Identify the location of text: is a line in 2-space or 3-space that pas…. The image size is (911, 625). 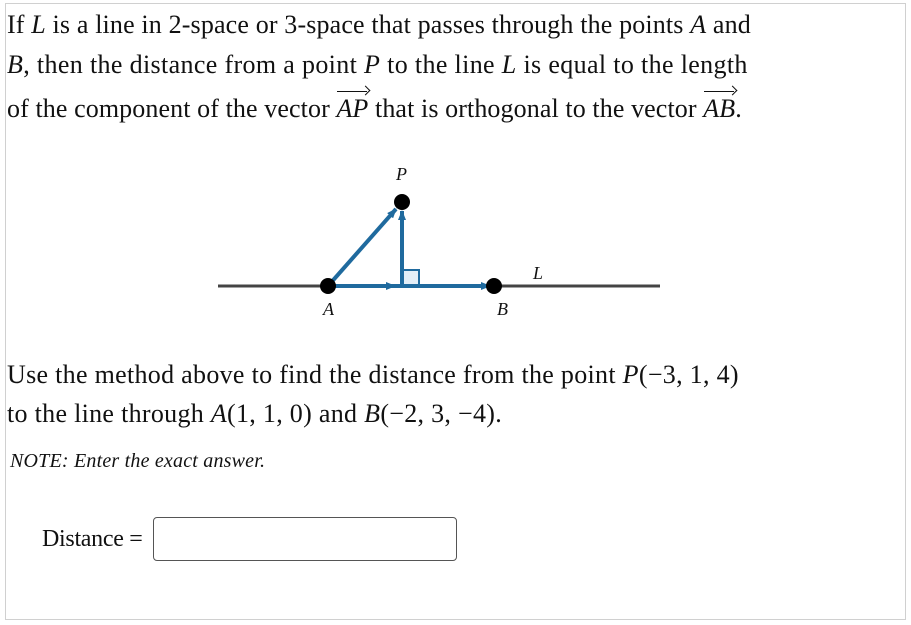
(368, 24).